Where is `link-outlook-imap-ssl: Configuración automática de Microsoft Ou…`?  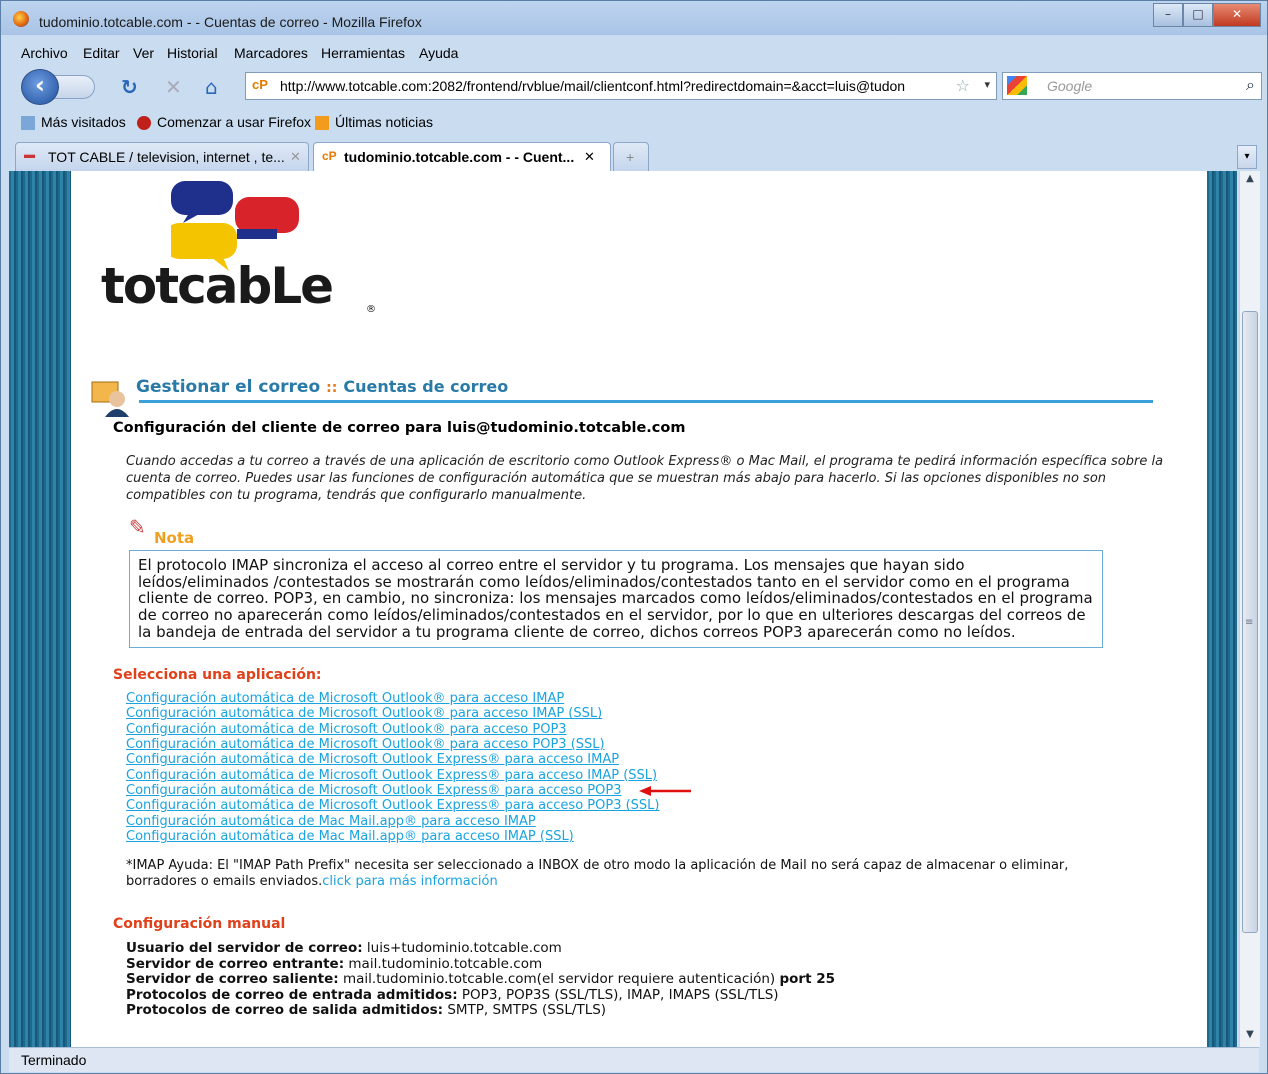
link-outlook-imap-ssl: Configuración automática de Microsoft Ou… is located at coordinates (393, 713).